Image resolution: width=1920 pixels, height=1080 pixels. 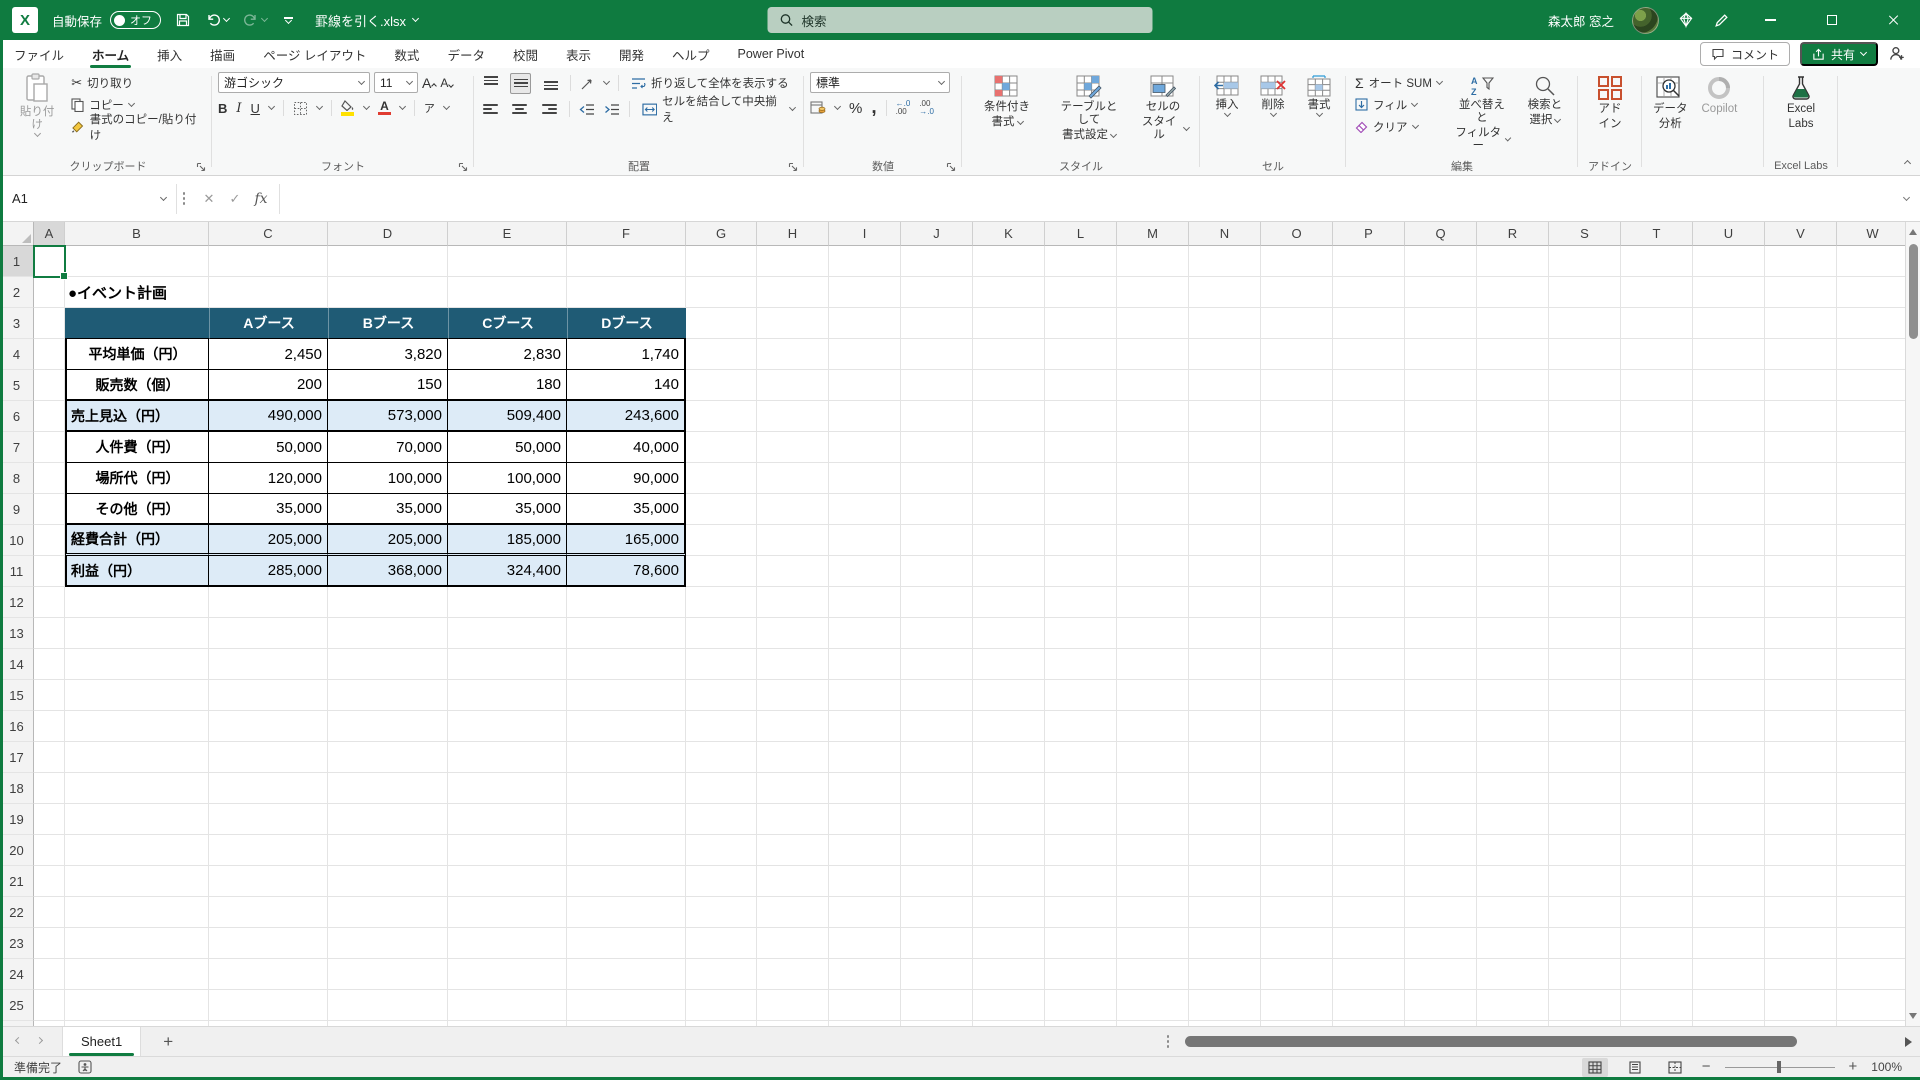 I want to click on row-header-24: 24, so click(x=17, y=974).